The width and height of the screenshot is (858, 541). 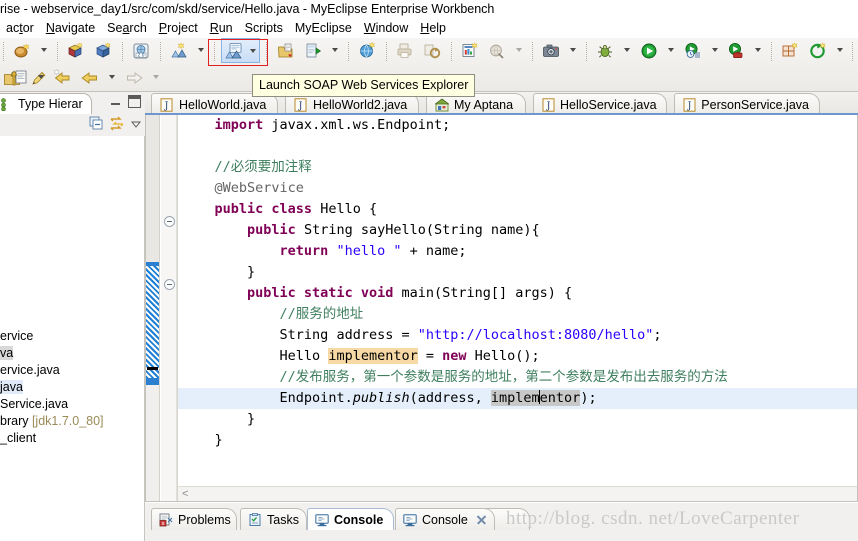 I want to click on code-line: public class Hello {, so click(x=517, y=209).